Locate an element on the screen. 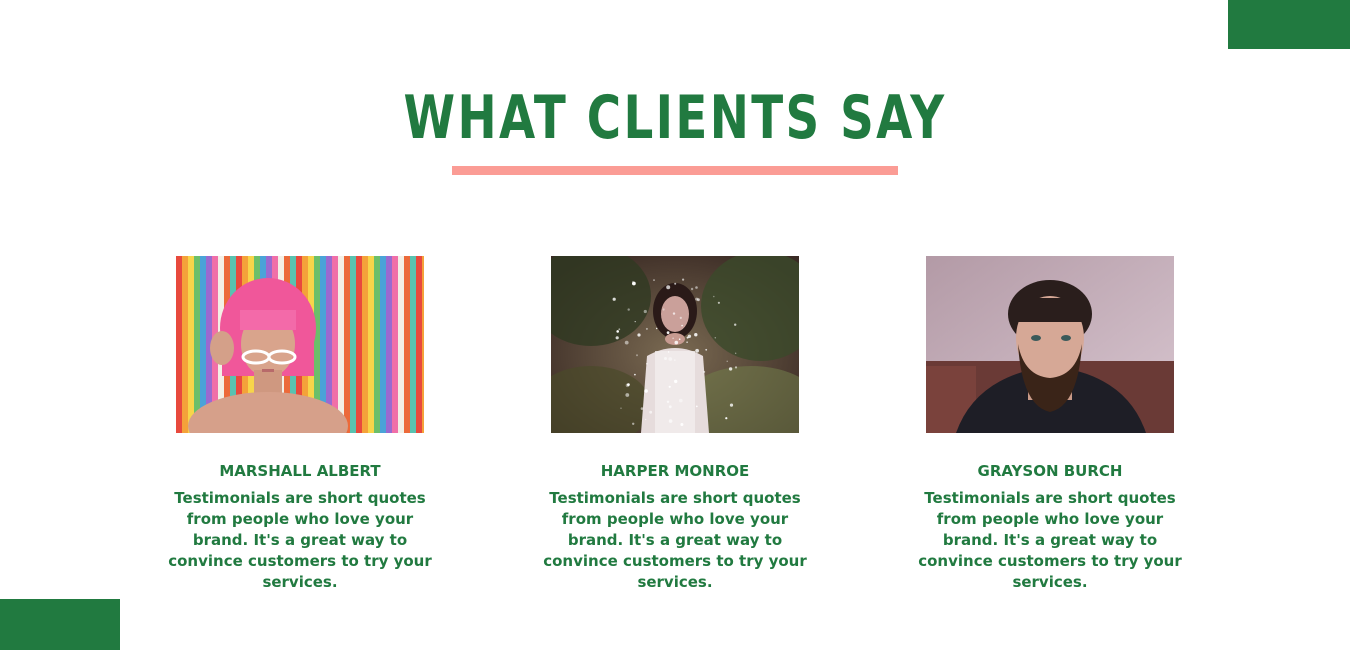 The height and width of the screenshot is (650, 1350). client-name: GRAYSON BURCH is located at coordinates (1050, 471).